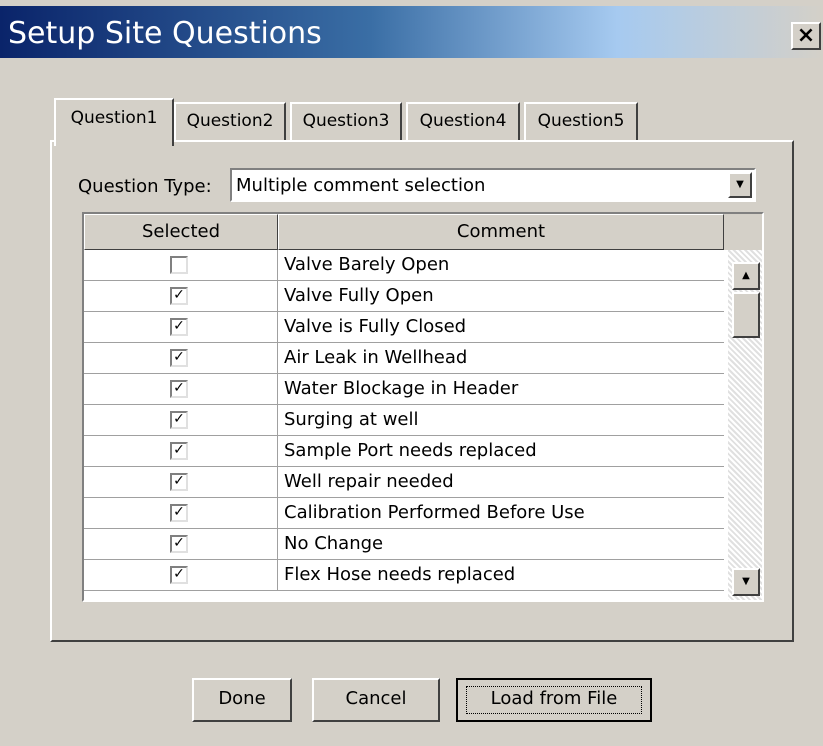 The height and width of the screenshot is (746, 823). What do you see at coordinates (410, 450) in the screenshot?
I see `comment-cell: Sample Port needs replaced` at bounding box center [410, 450].